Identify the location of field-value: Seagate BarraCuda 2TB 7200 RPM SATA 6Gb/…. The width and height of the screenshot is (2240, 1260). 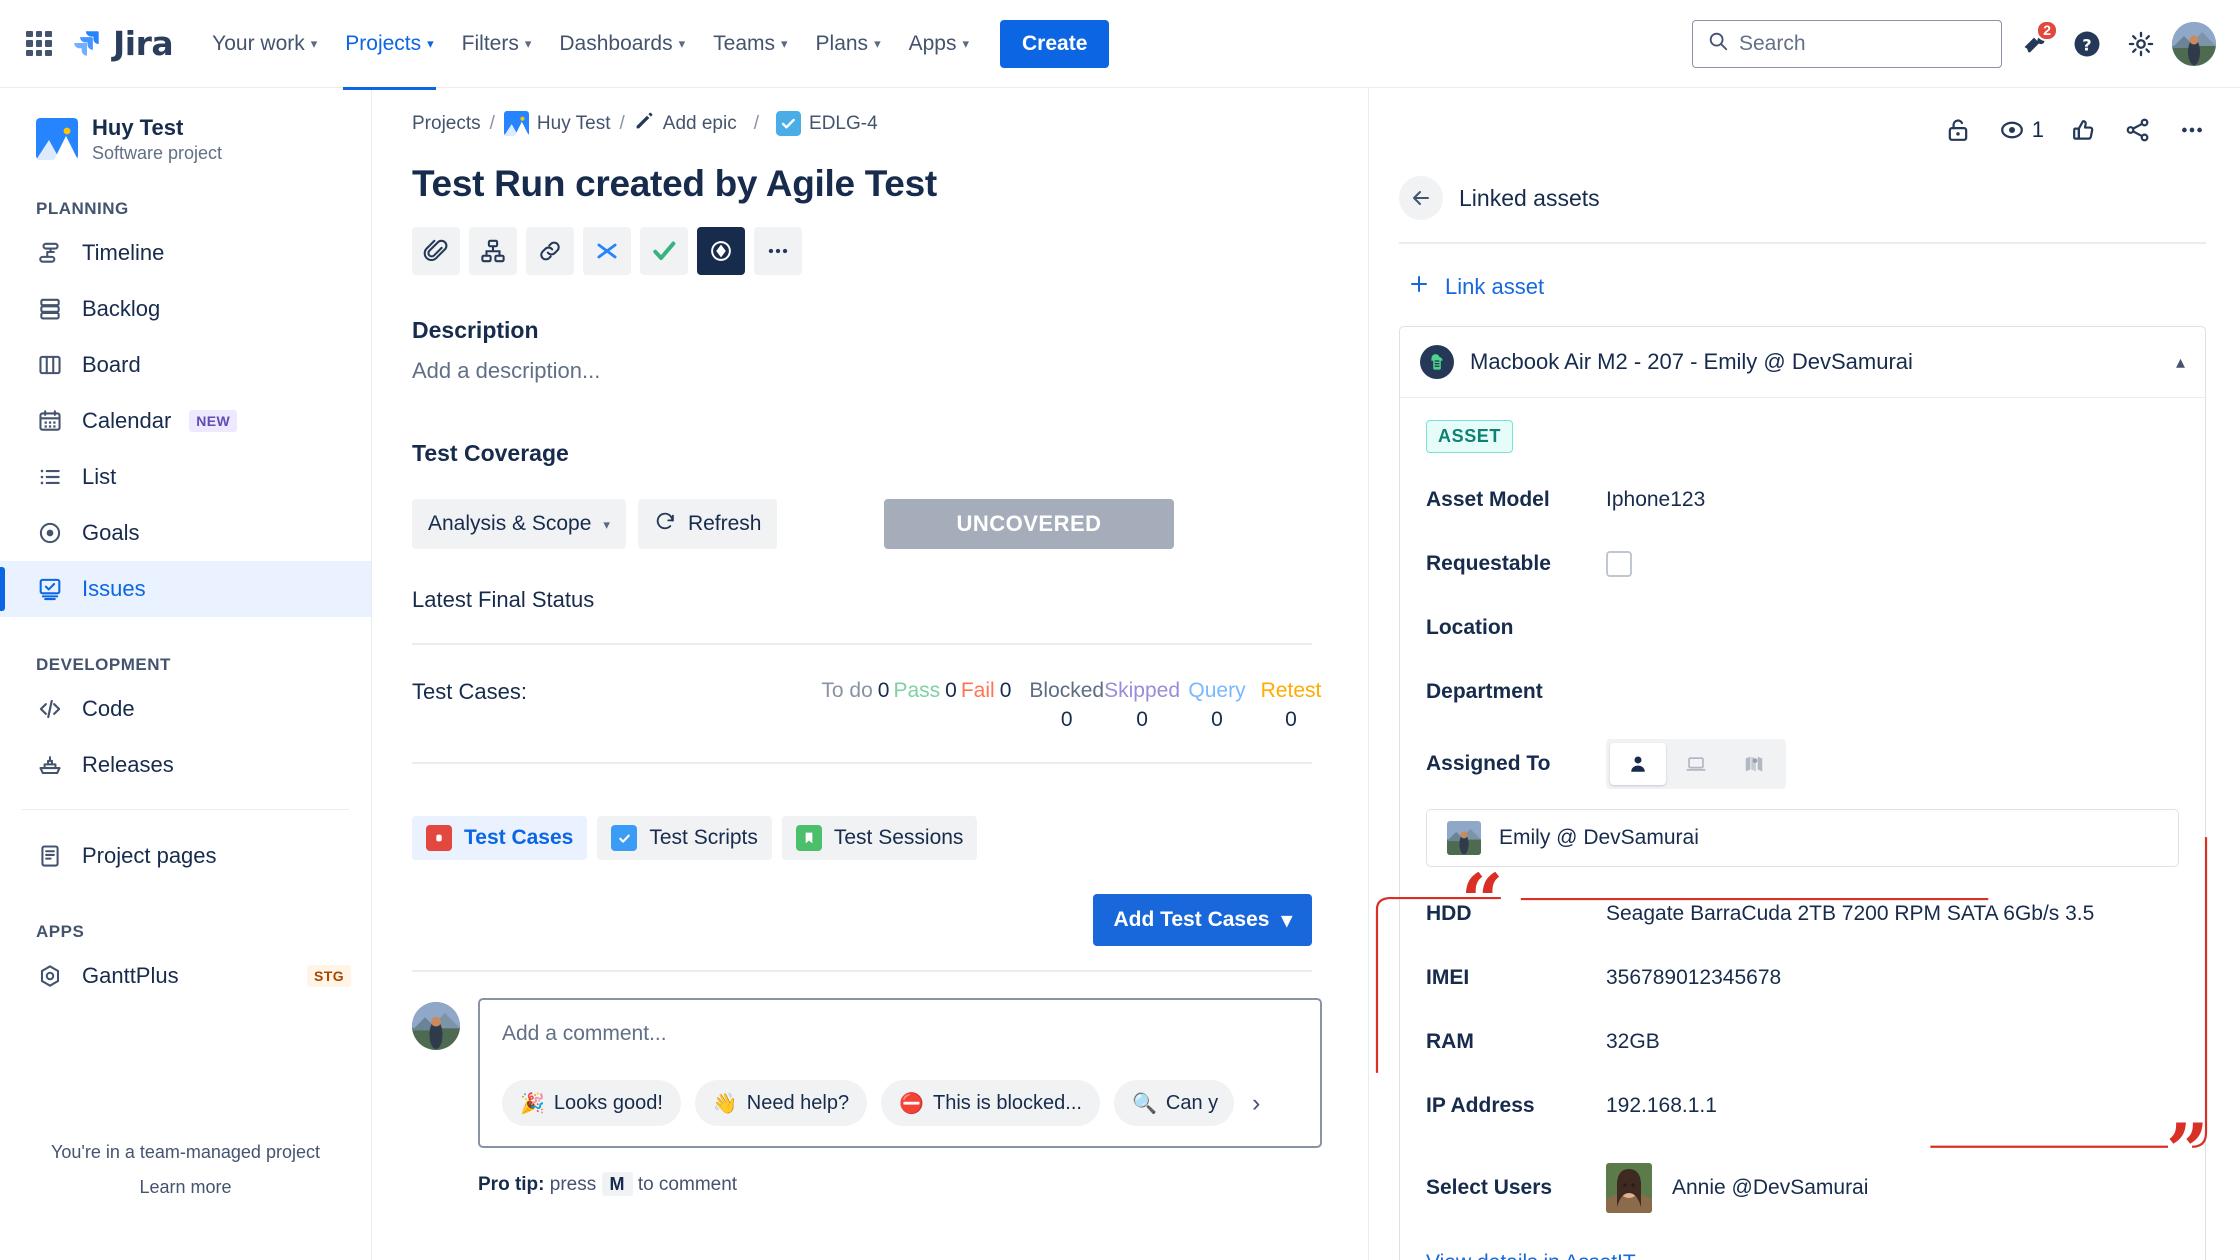
(1850, 914).